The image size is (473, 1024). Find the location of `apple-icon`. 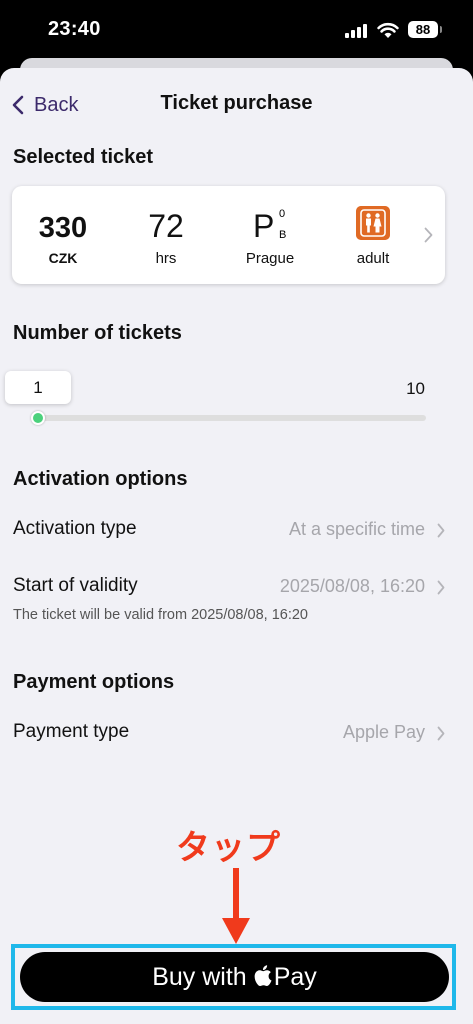

apple-icon is located at coordinates (263, 975).